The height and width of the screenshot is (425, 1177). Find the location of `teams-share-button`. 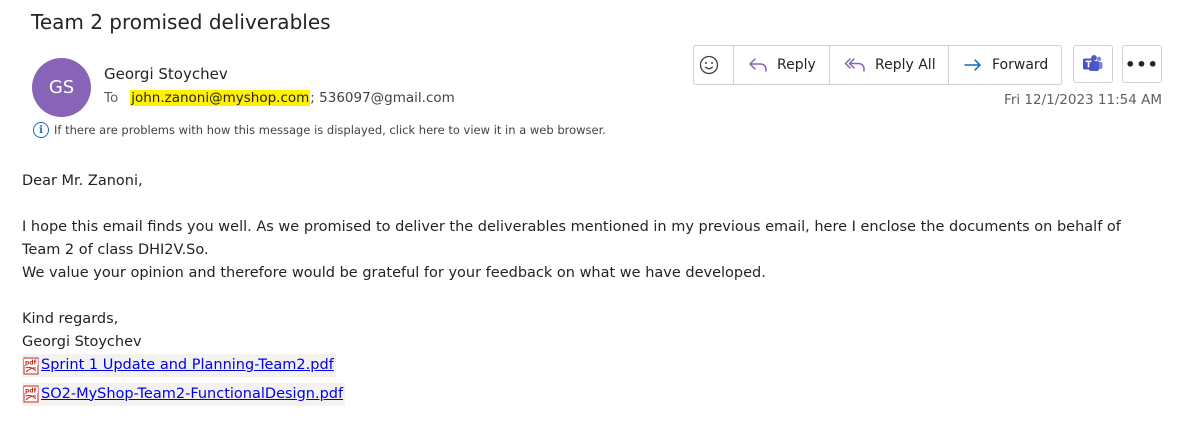

teams-share-button is located at coordinates (1093, 64).